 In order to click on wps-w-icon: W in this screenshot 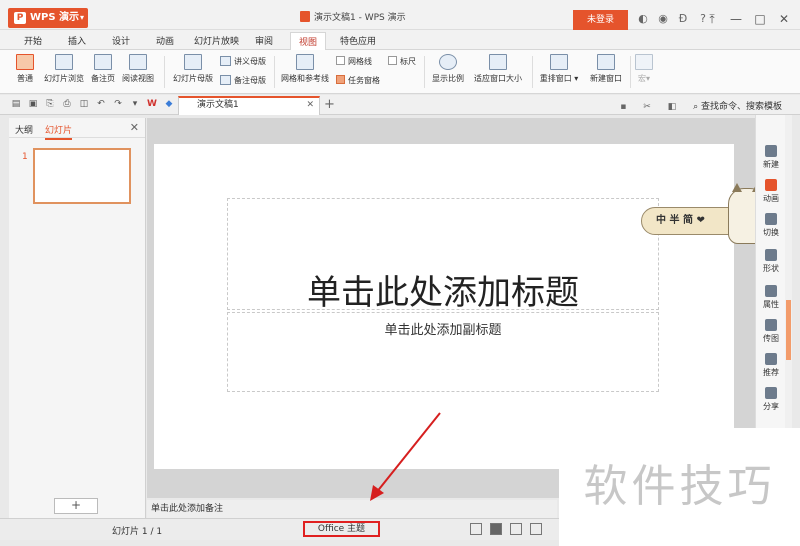, I will do `click(152, 104)`.